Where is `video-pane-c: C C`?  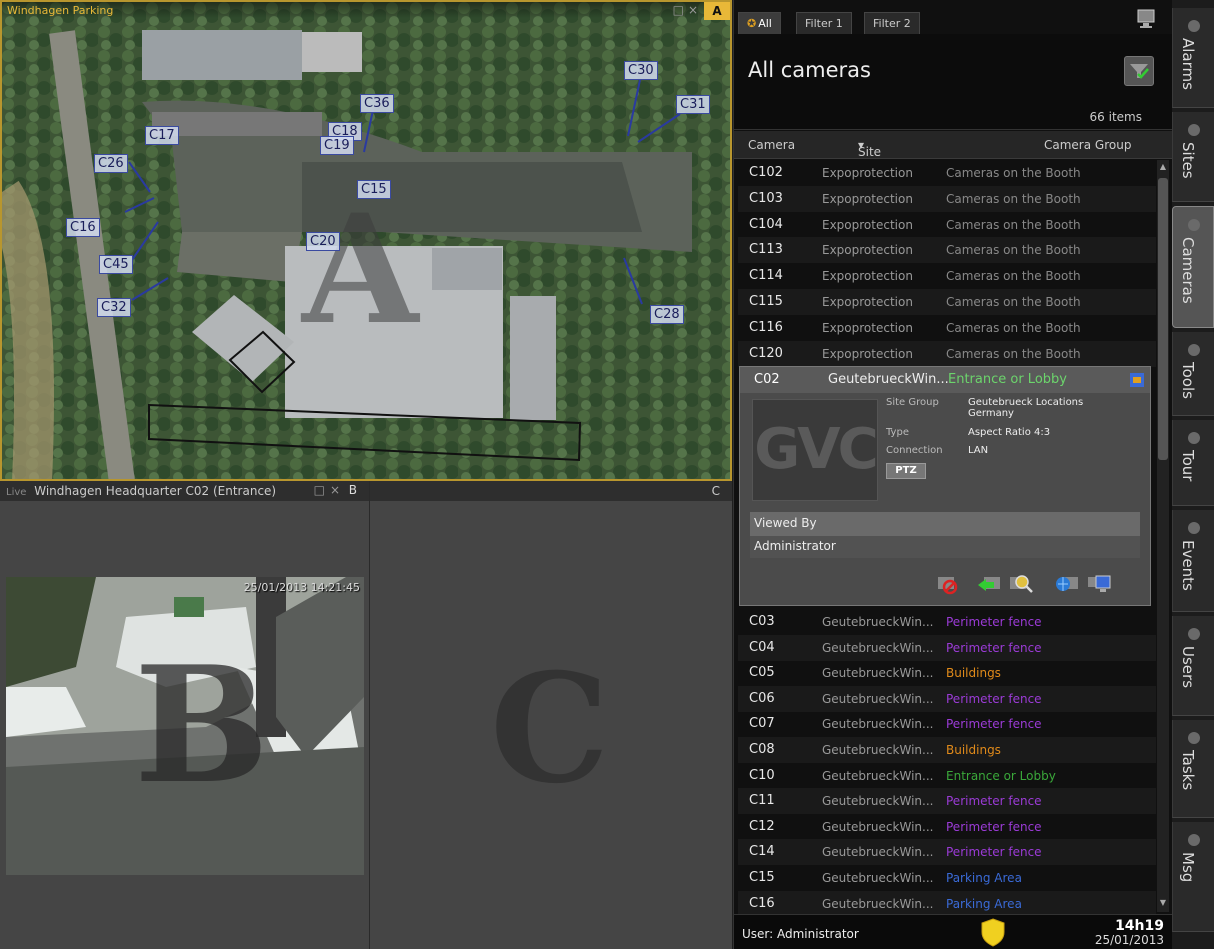
video-pane-c: C C is located at coordinates (550, 715).